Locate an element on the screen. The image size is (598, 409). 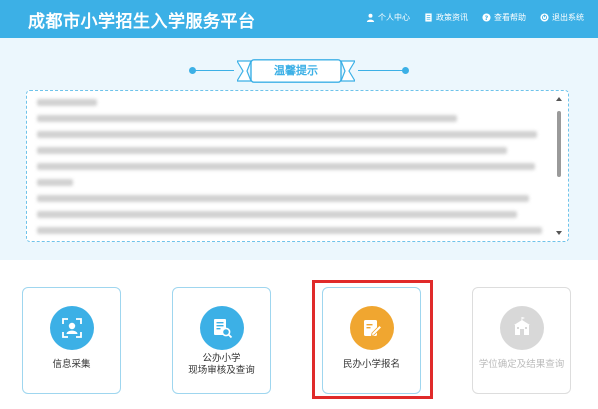
card-degree-result-query: 学位确定及结果查询 is located at coordinates (521, 340).